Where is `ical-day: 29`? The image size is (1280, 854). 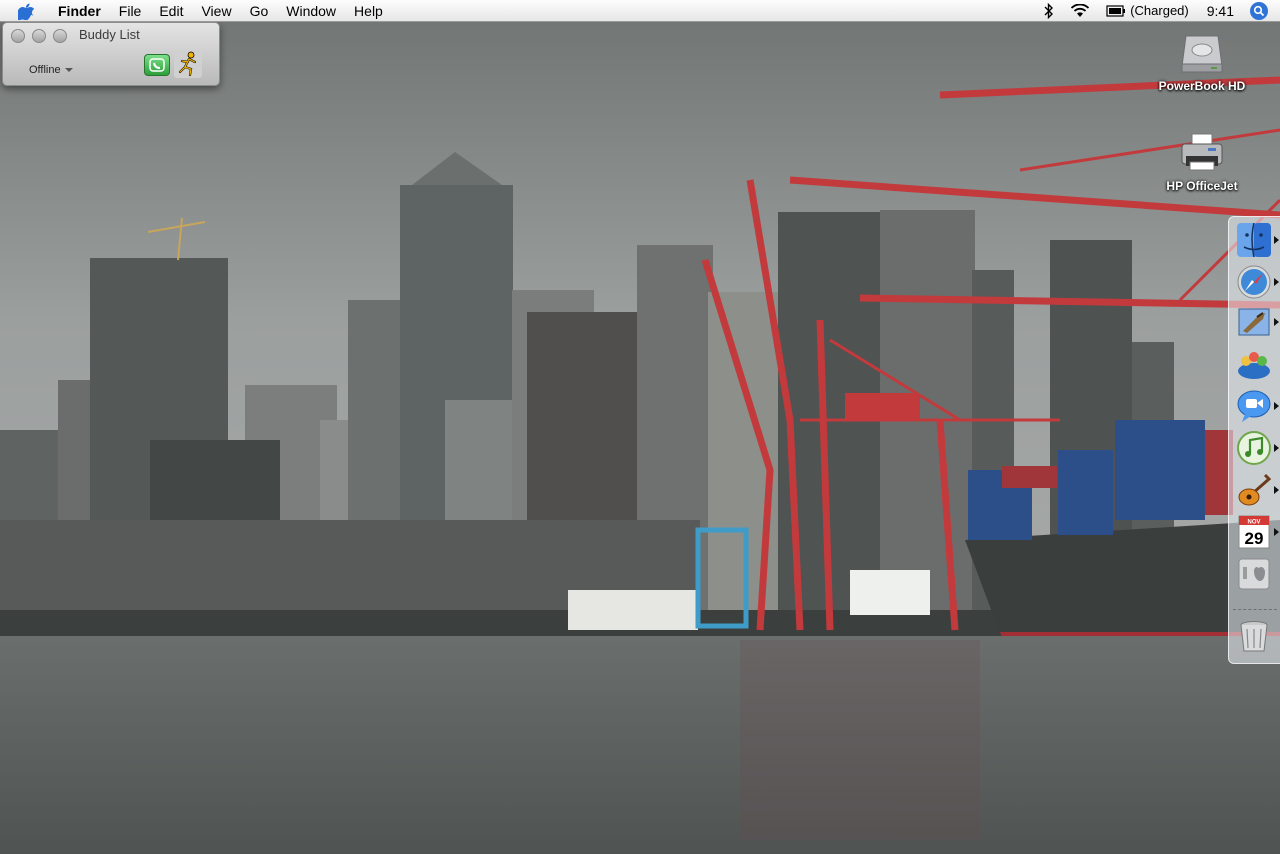
ical-day: 29 is located at coordinates (1254, 538).